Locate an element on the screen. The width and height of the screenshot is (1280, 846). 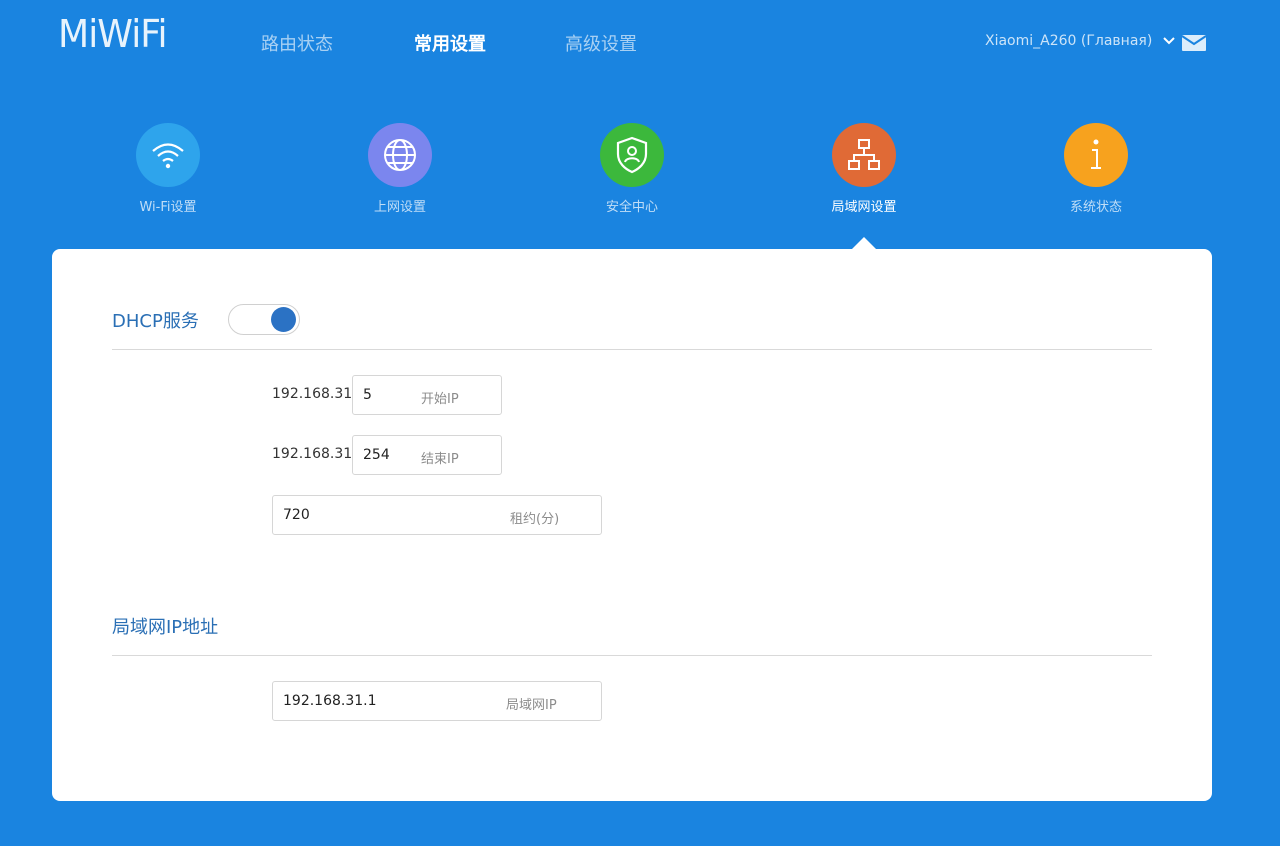
network-icon is located at coordinates (864, 155).